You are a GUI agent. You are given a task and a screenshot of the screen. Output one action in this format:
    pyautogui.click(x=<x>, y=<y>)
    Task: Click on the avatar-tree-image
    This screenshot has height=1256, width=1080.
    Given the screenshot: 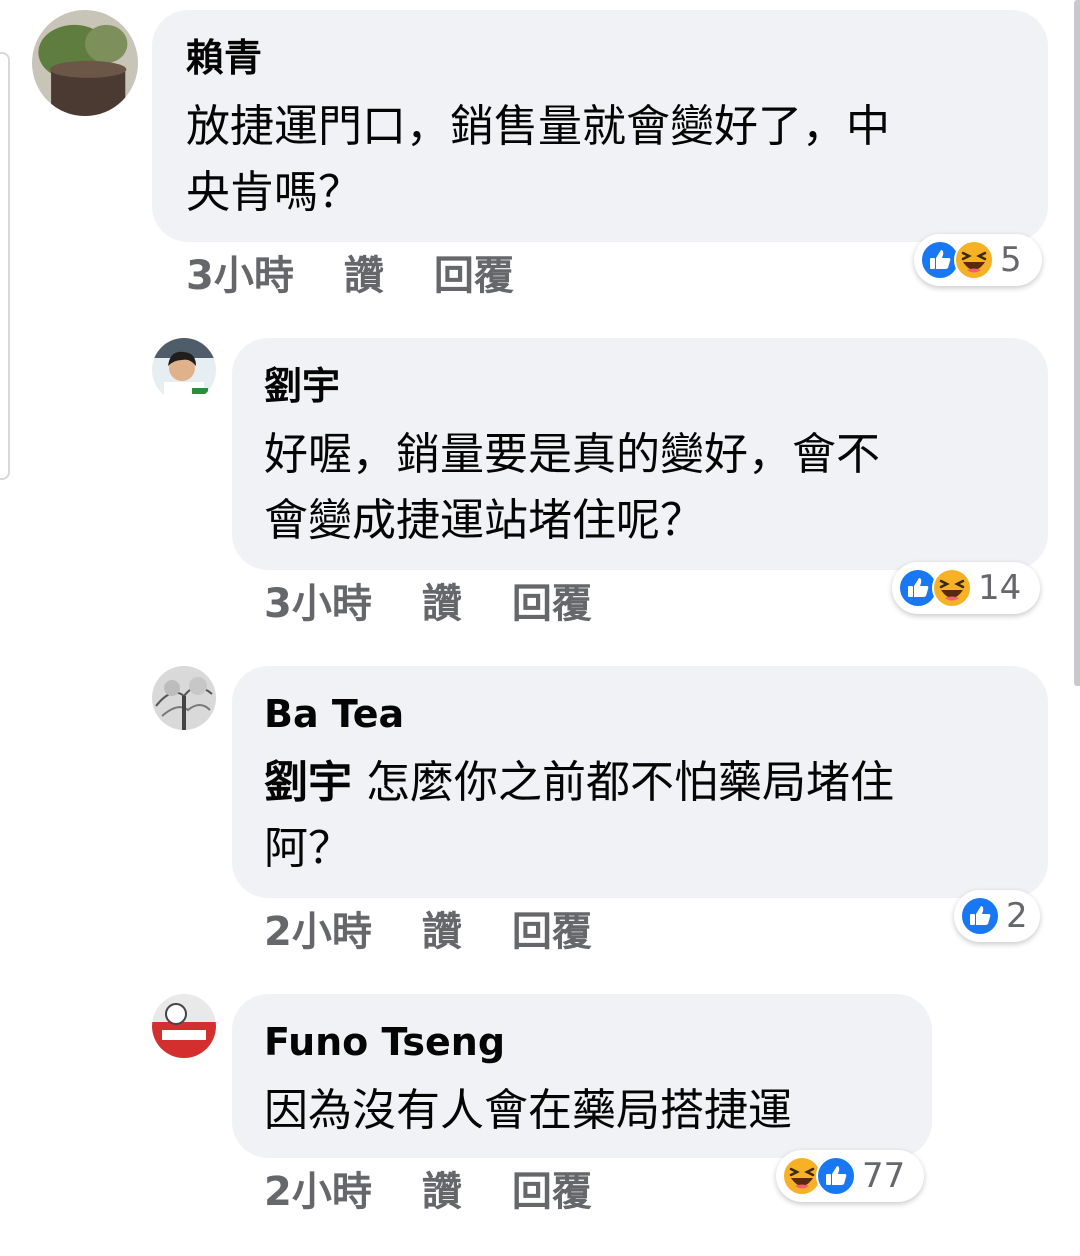 What is the action you would take?
    pyautogui.click(x=184, y=698)
    